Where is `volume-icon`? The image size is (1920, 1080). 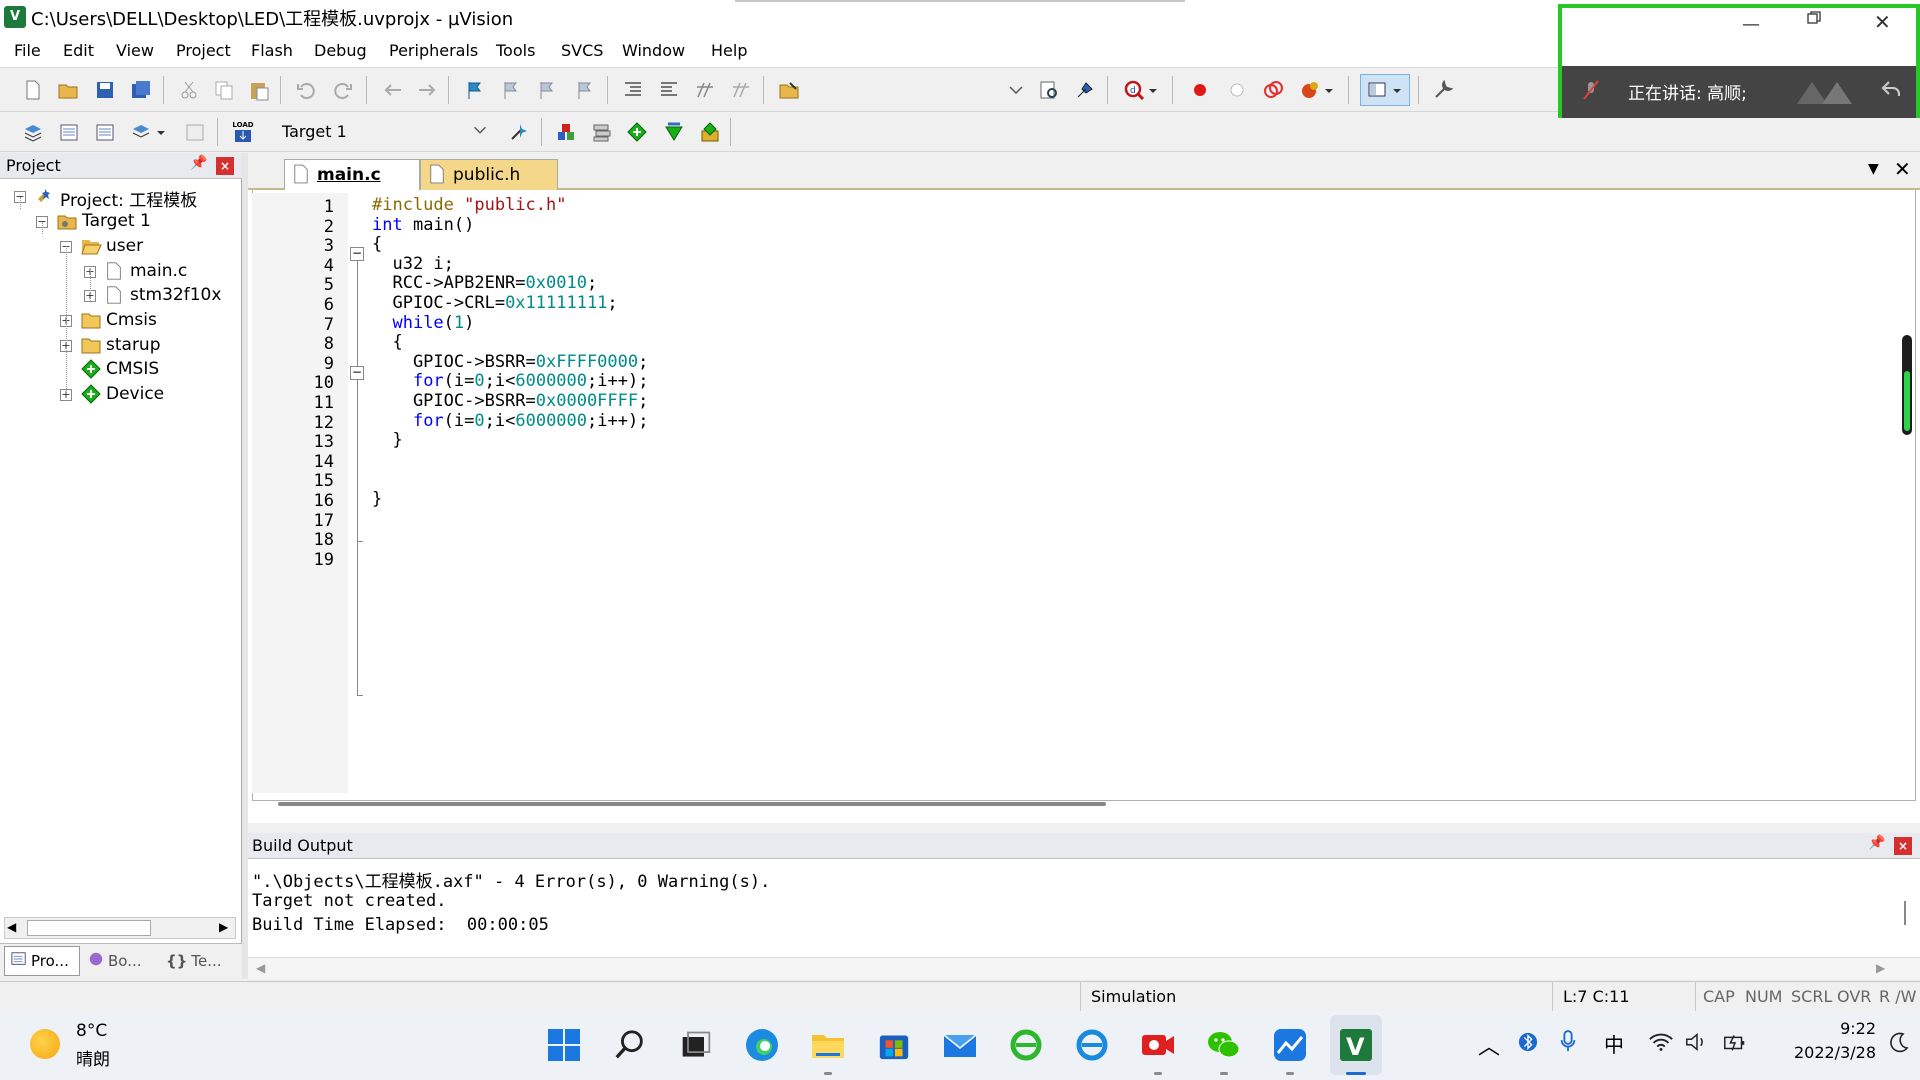
volume-icon is located at coordinates (1697, 1044).